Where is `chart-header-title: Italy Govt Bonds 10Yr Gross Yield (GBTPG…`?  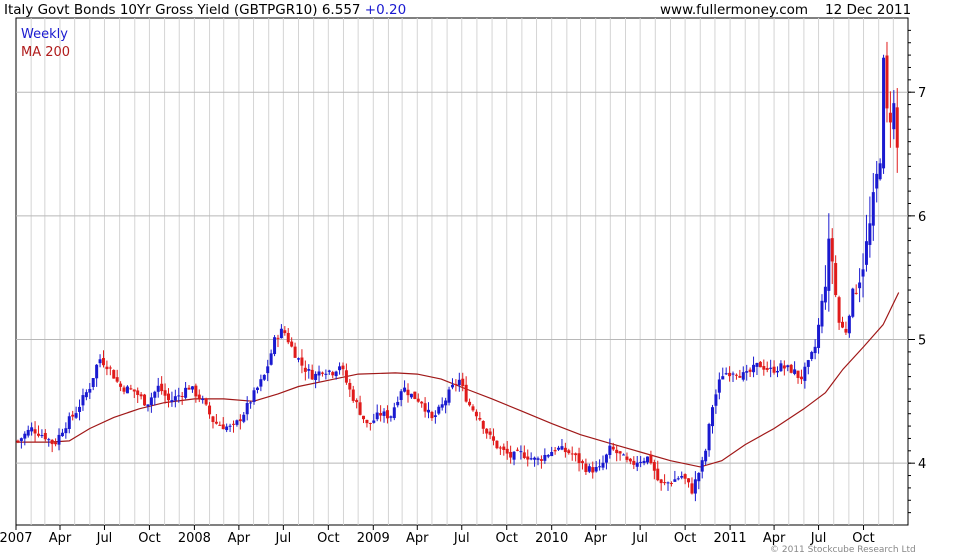
chart-header-title: Italy Govt Bonds 10Yr Gross Yield (GBTPG… is located at coordinates (205, 10).